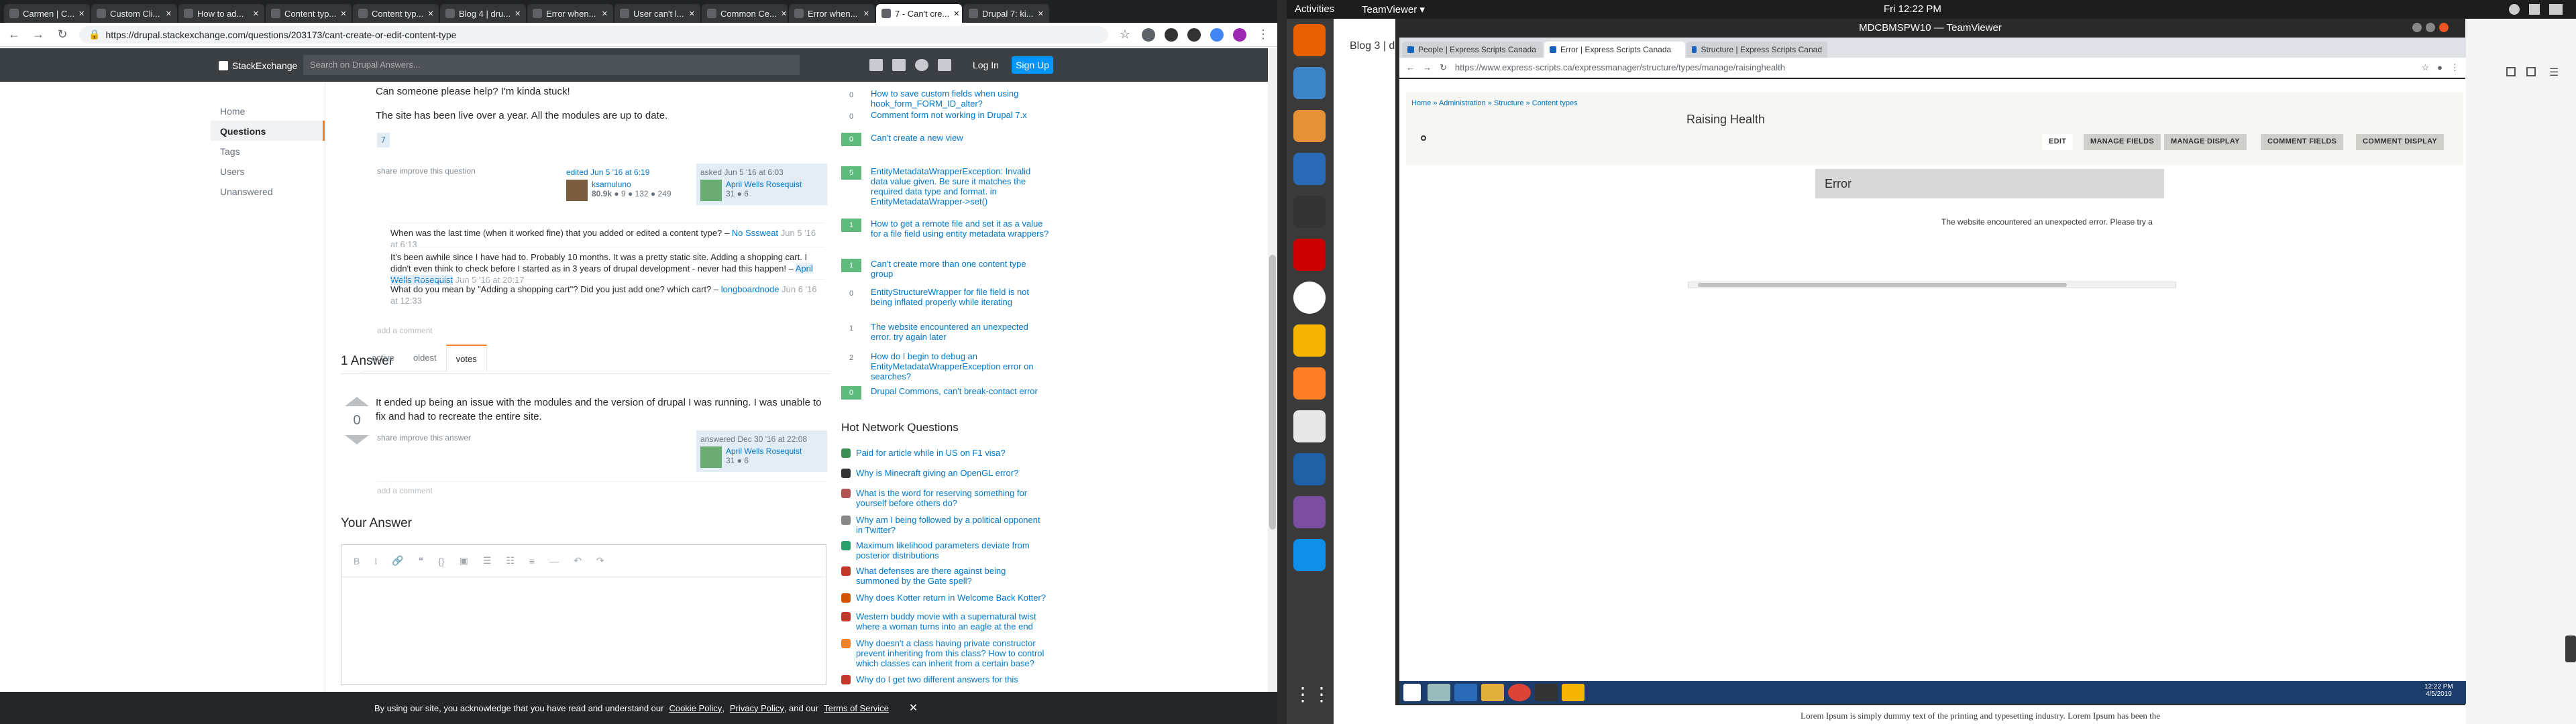  What do you see at coordinates (424, 438) in the screenshot?
I see `answer-share-links: share improve this answer` at bounding box center [424, 438].